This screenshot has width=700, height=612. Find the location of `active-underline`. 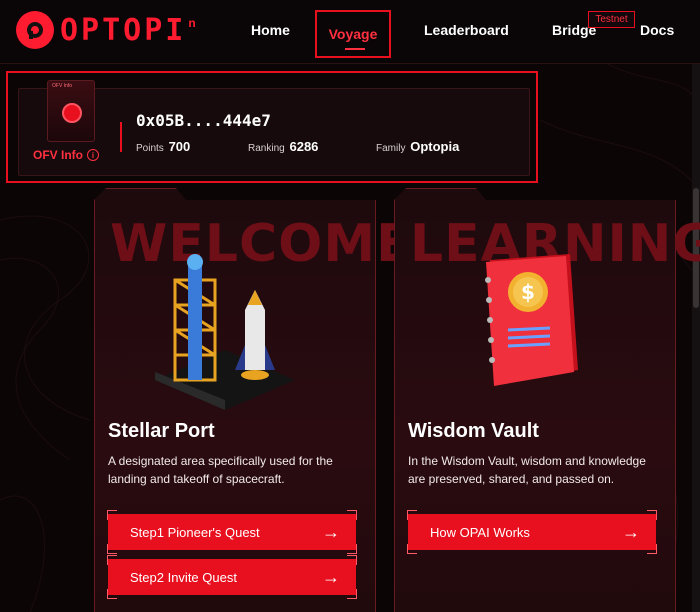

active-underline is located at coordinates (355, 49).